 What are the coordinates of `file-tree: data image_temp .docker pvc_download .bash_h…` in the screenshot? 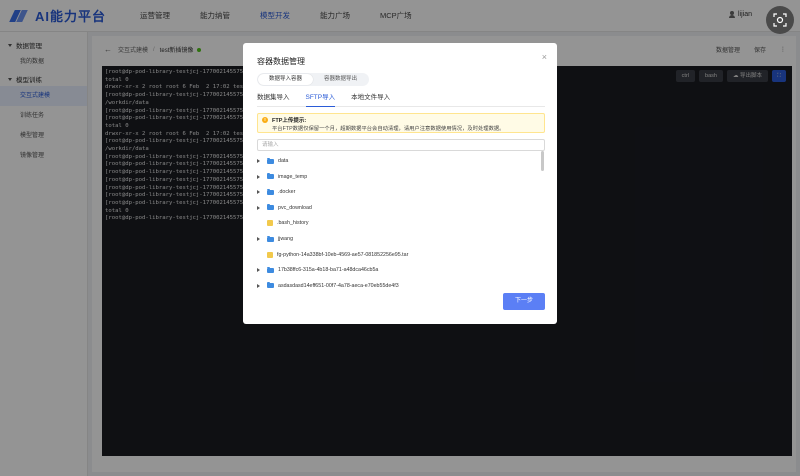 It's located at (401, 223).